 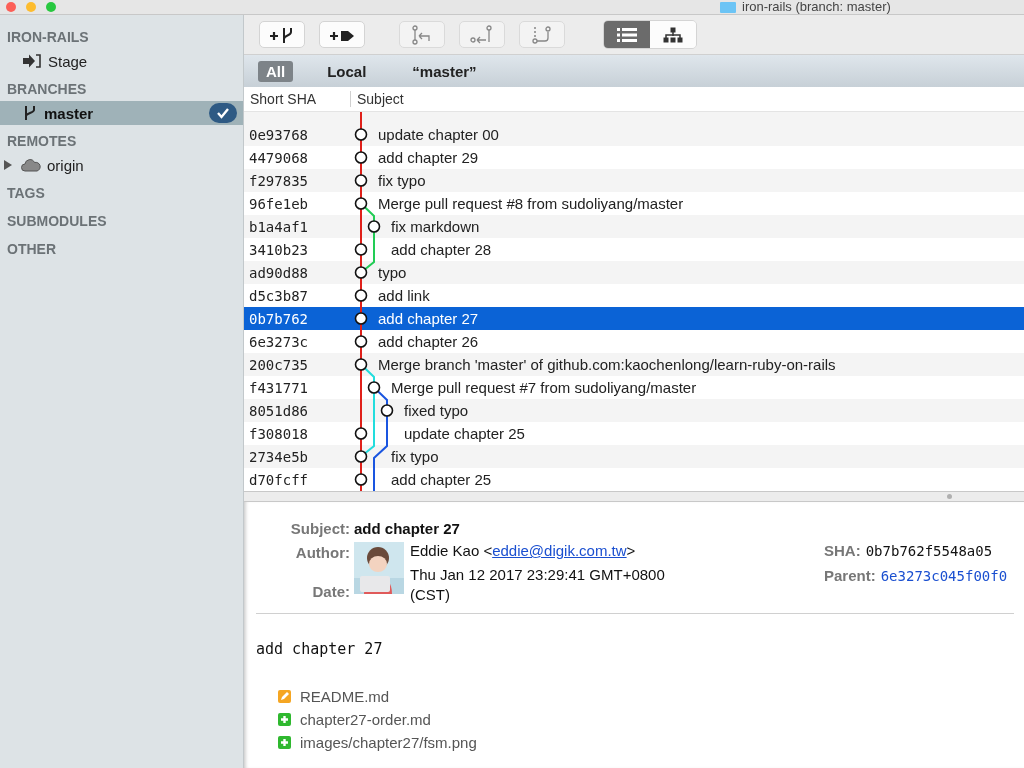 What do you see at coordinates (320, 528) in the screenshot?
I see `field-label: Subject:` at bounding box center [320, 528].